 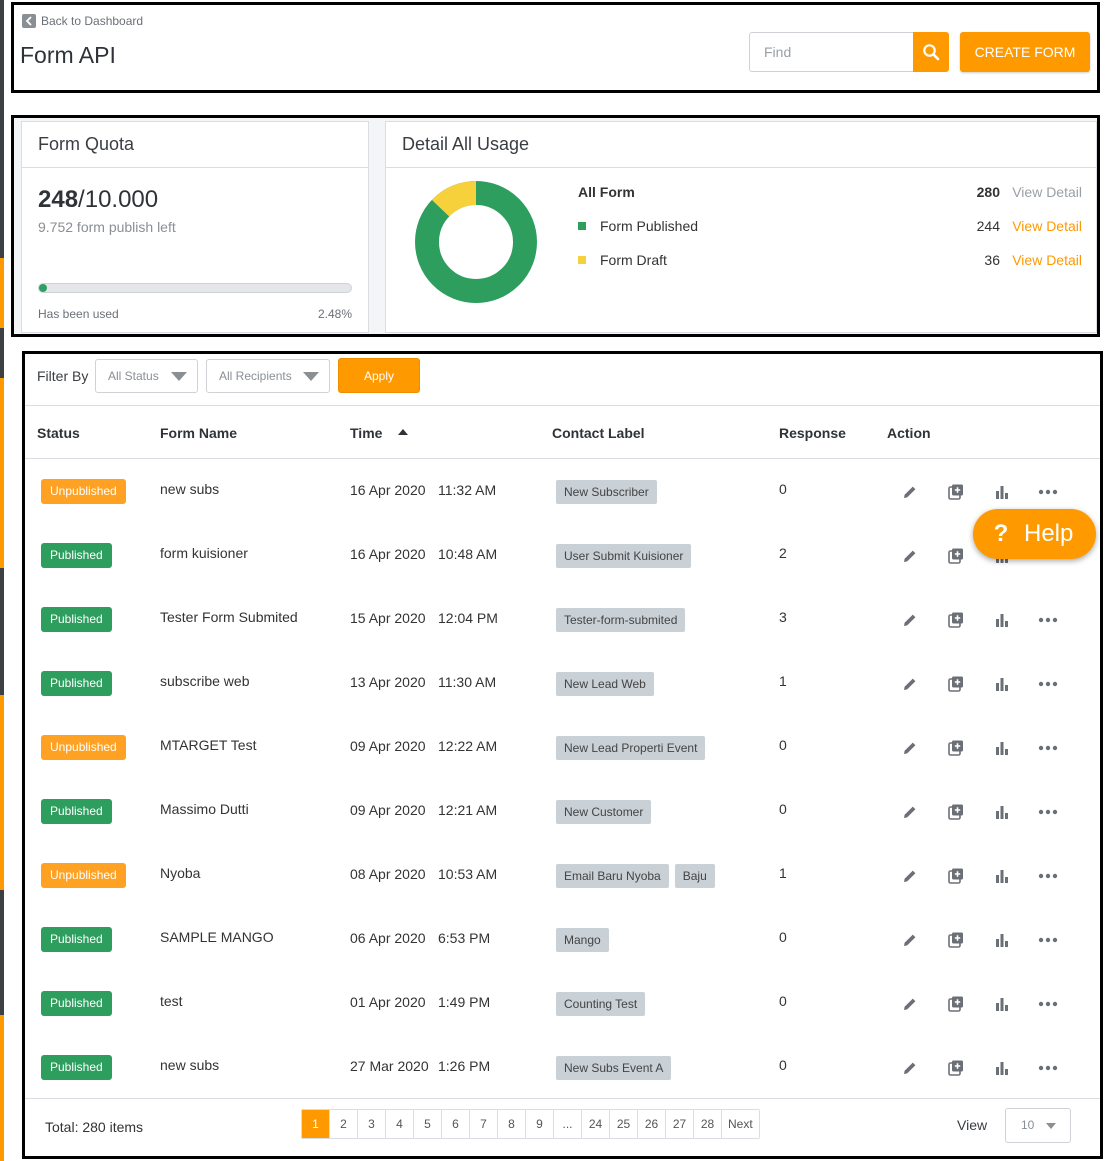 What do you see at coordinates (400, 1124) in the screenshot?
I see `page-button: 4` at bounding box center [400, 1124].